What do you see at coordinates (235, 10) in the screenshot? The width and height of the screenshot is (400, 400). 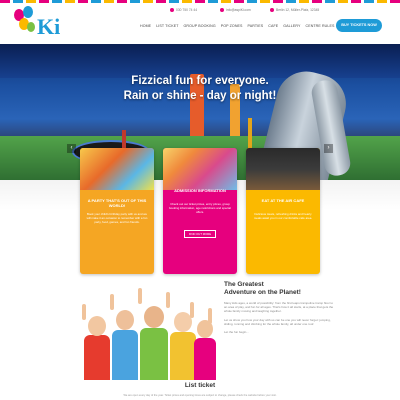 I see `contact-email: info@aspiKi.com` at bounding box center [235, 10].